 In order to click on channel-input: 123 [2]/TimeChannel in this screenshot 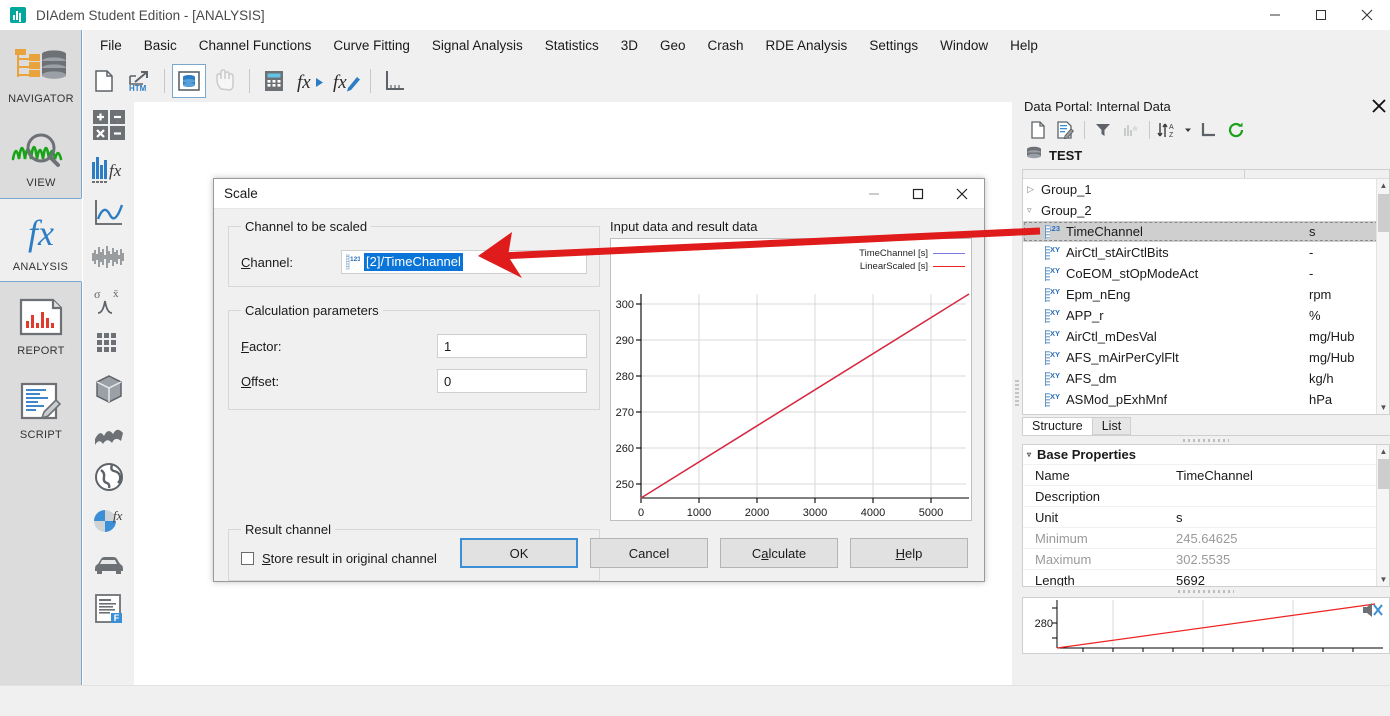, I will do `click(464, 262)`.